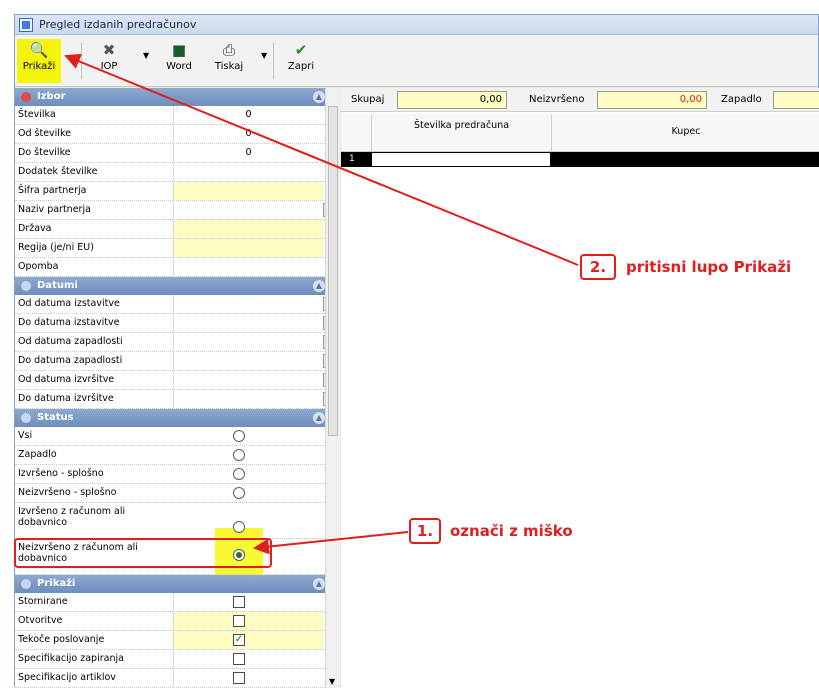 This screenshot has width=819, height=688. What do you see at coordinates (248, 153) in the screenshot?
I see `do-stevilke-input: 0` at bounding box center [248, 153].